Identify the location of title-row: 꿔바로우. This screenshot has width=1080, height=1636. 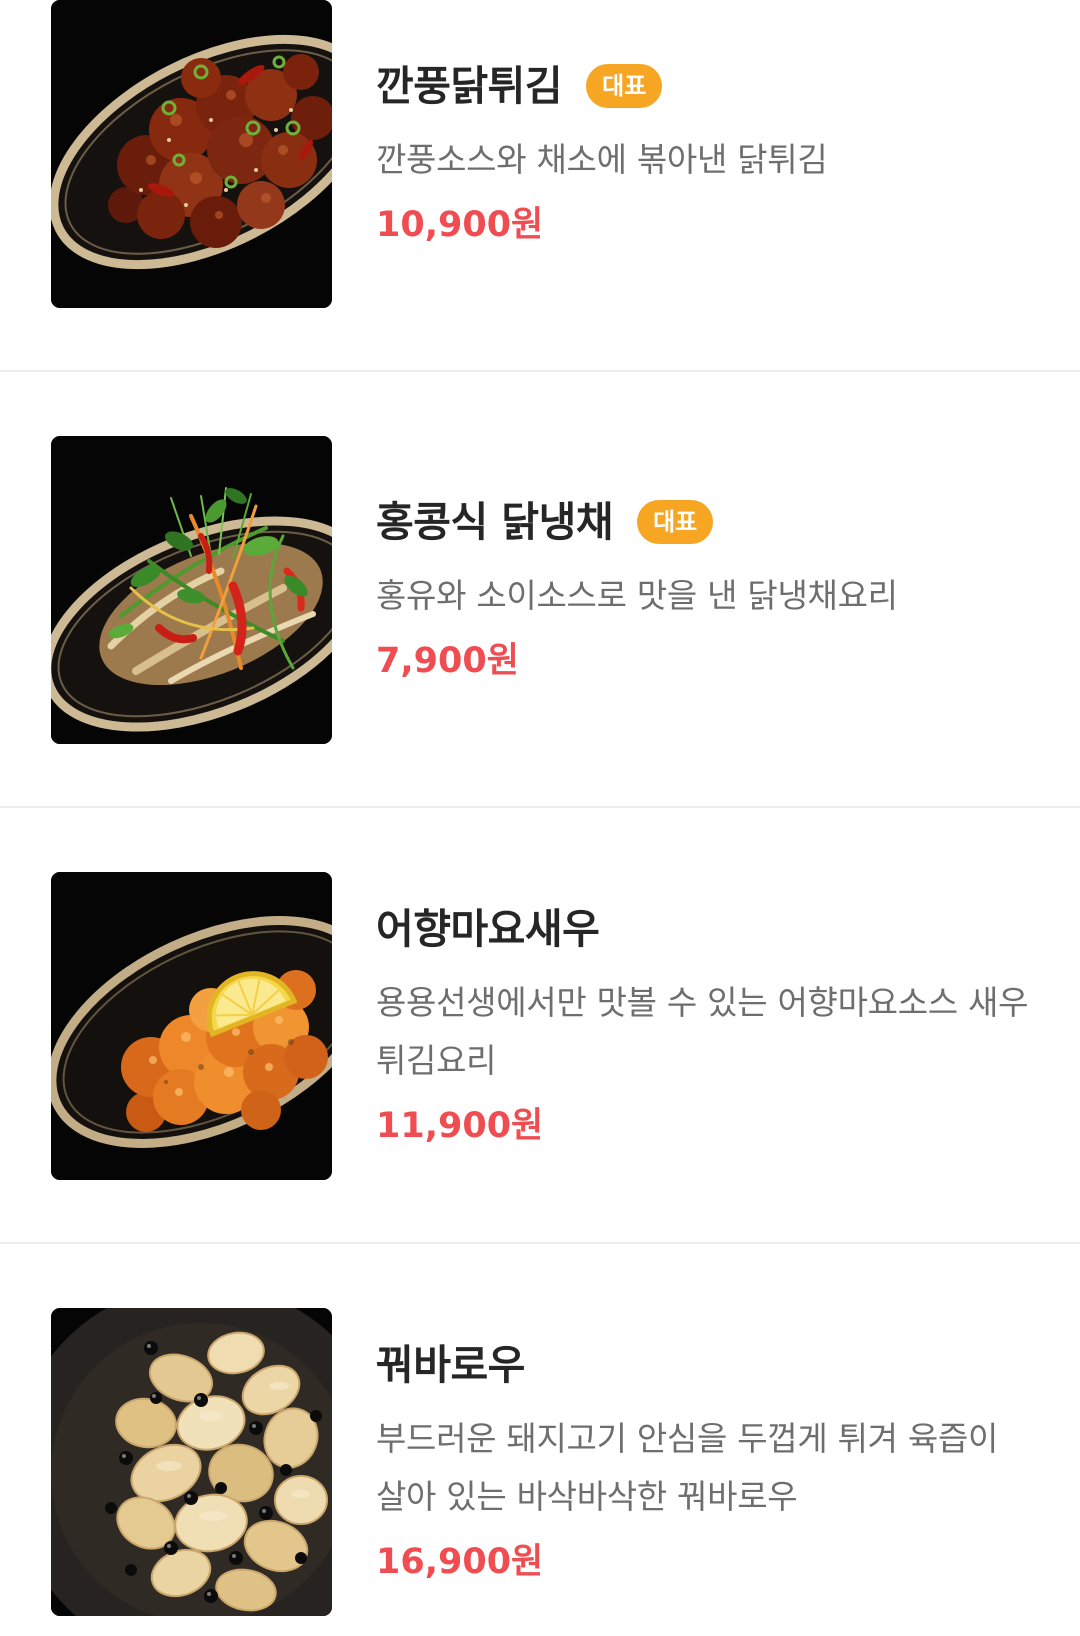
(706, 1365).